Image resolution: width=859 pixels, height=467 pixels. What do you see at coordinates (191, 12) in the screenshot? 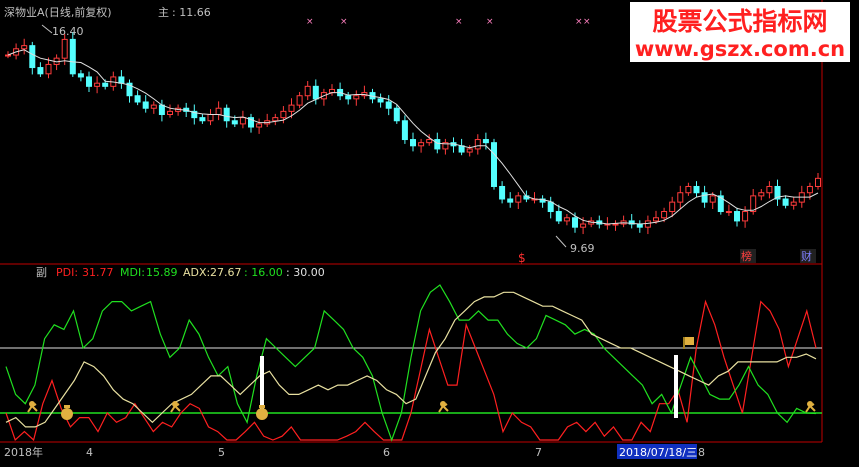
I see `main-value: : 11.66` at bounding box center [191, 12].